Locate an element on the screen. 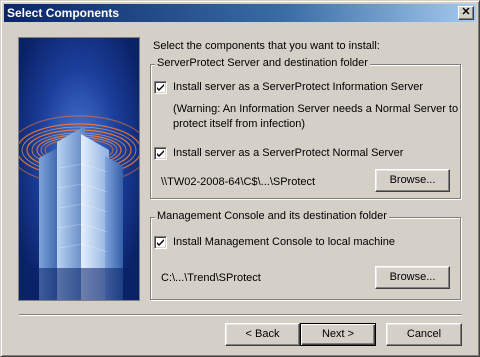 The width and height of the screenshot is (480, 357). warning-text-line2: protect itself from infection) is located at coordinates (239, 124).